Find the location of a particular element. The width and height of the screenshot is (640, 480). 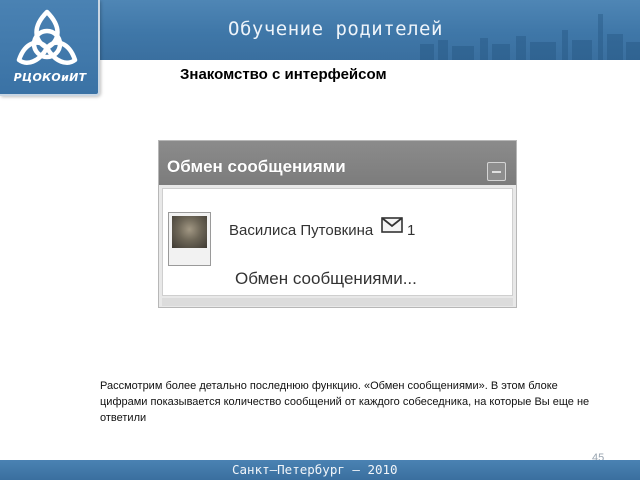

unread-count: 1 is located at coordinates (411, 230).